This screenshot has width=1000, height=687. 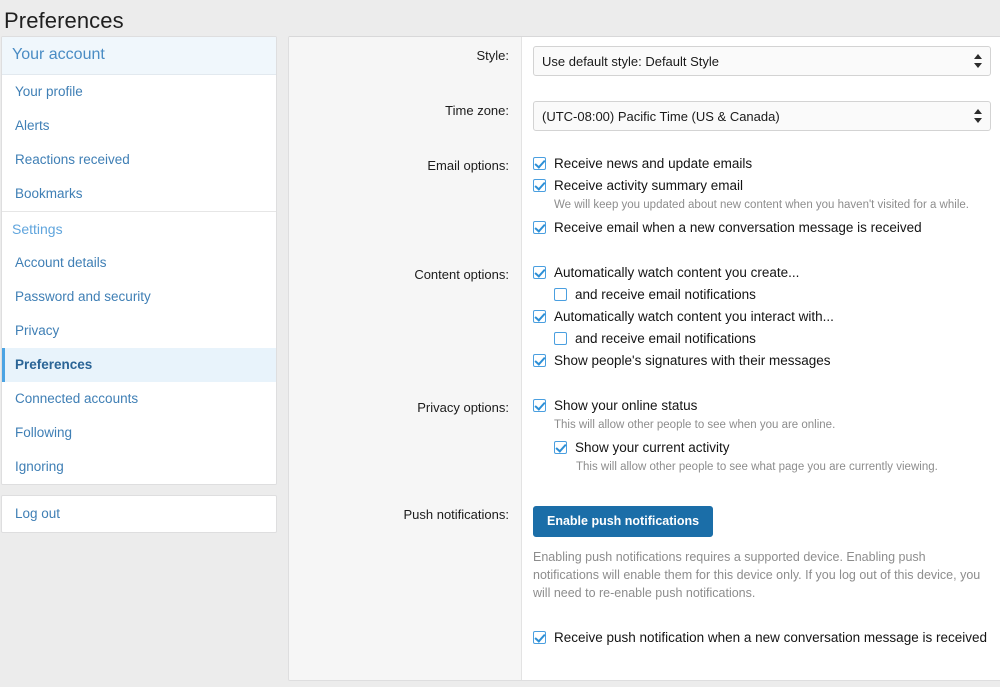 I want to click on checkbox-current-activity, so click(x=560, y=447).